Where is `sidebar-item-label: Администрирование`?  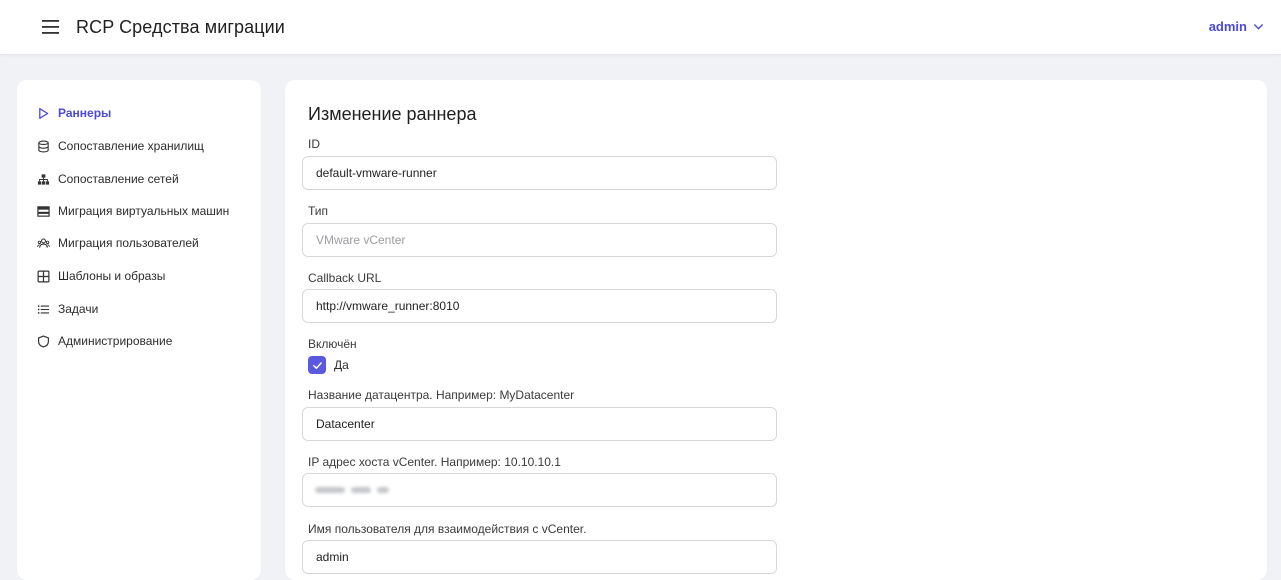 sidebar-item-label: Администрирование is located at coordinates (115, 341).